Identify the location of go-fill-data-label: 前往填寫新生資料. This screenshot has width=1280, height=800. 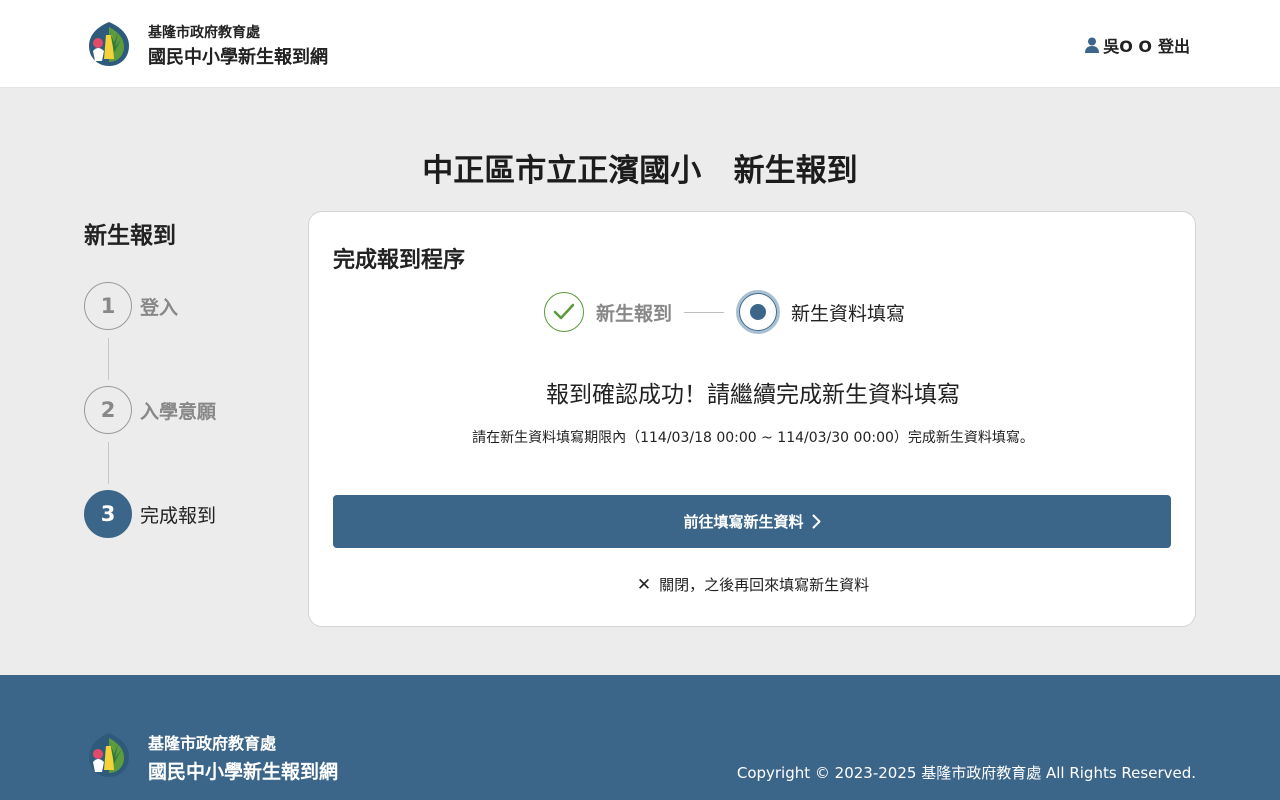
(743, 522).